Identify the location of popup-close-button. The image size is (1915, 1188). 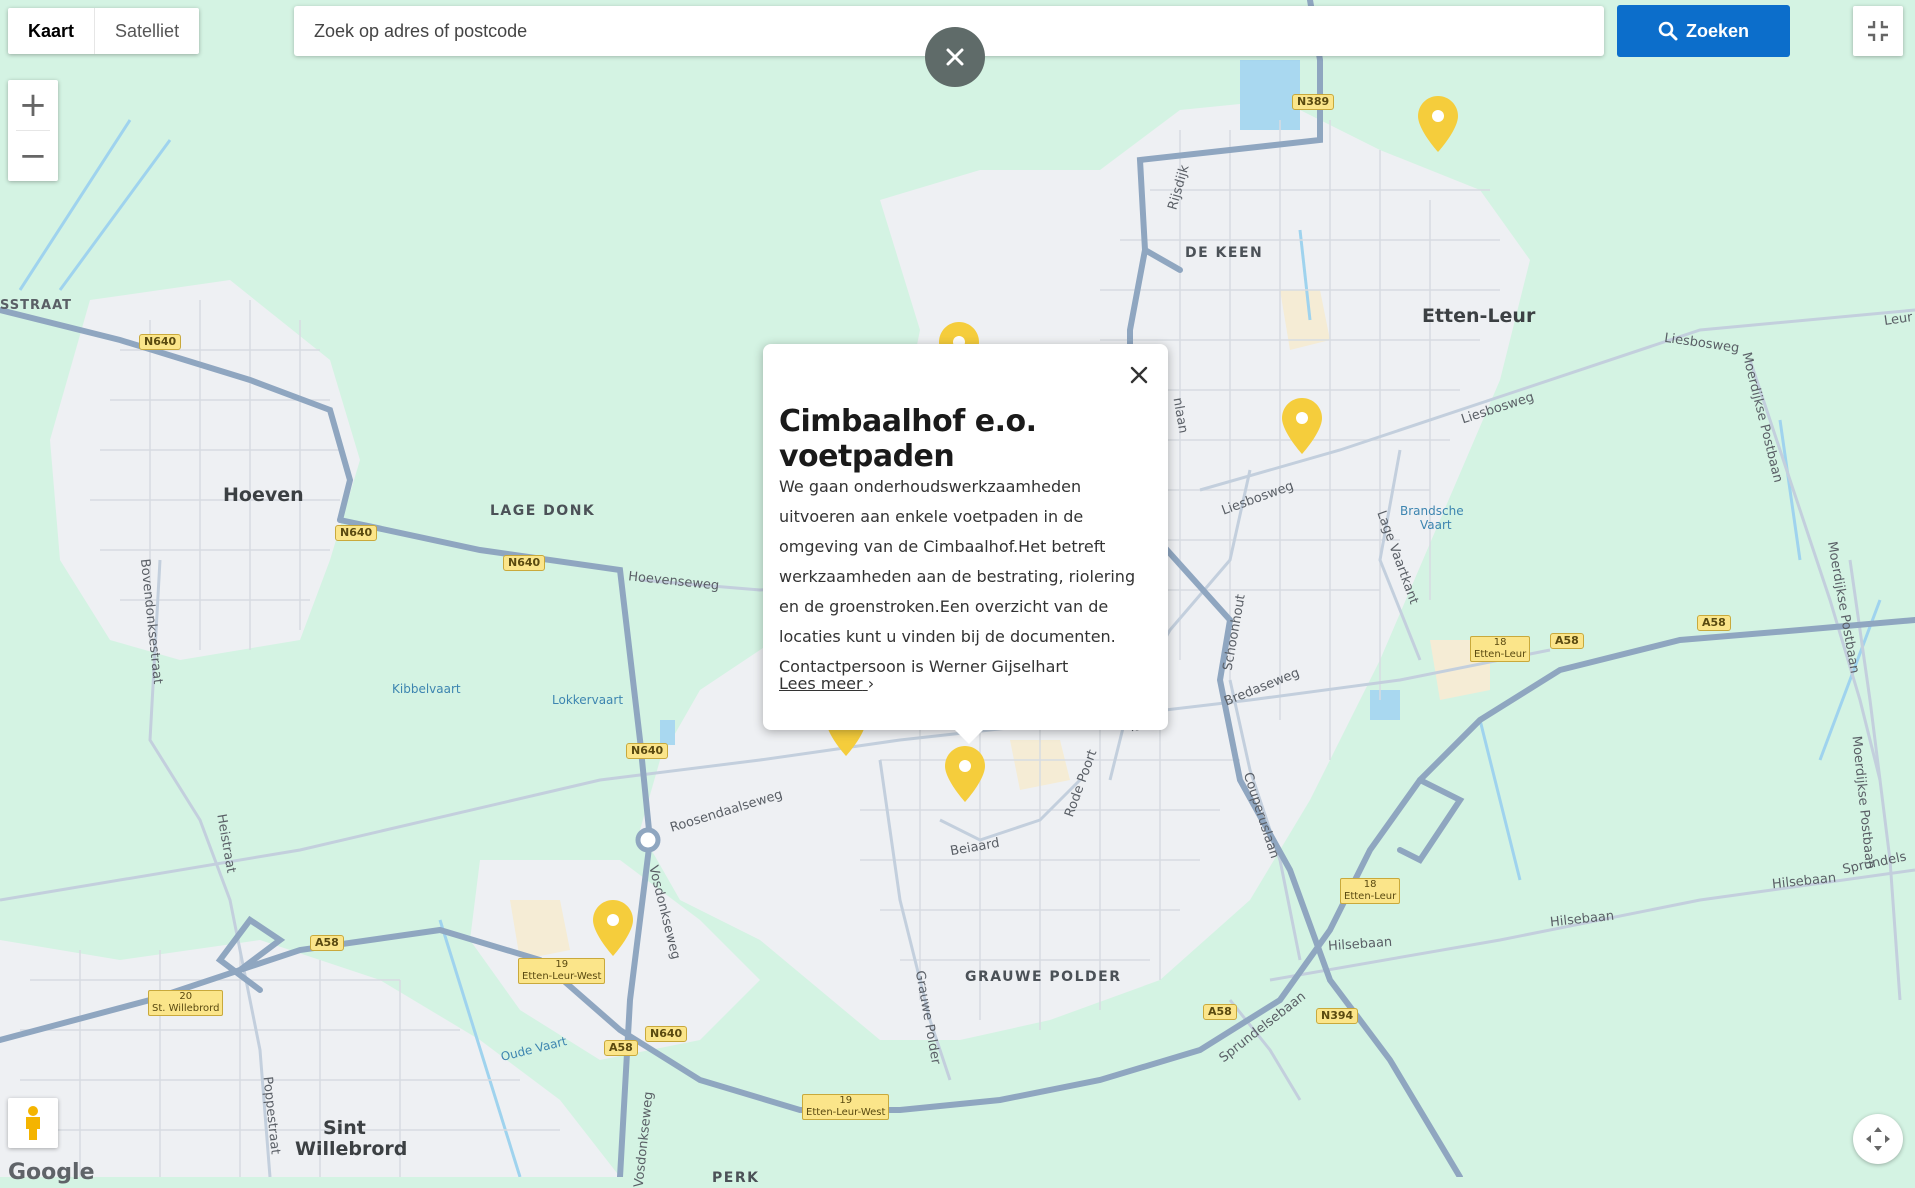
(1139, 375).